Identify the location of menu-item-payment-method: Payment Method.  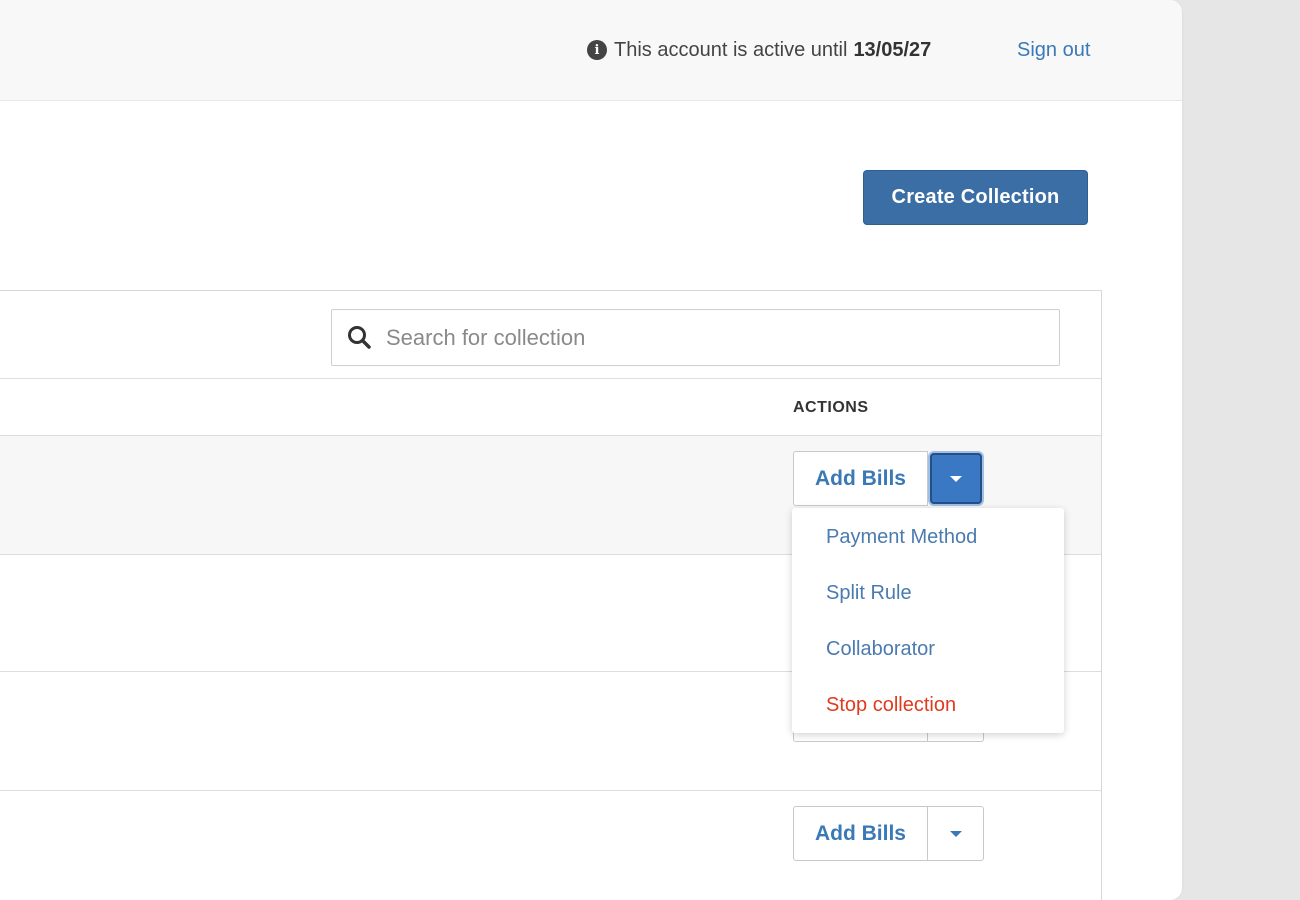
(928, 544).